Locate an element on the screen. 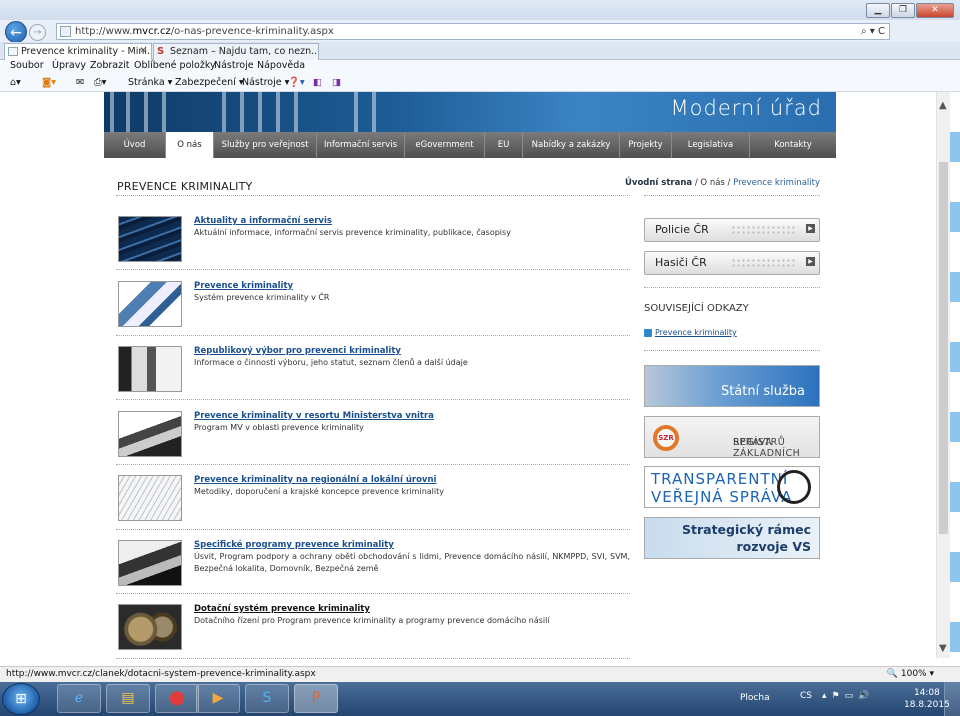 This screenshot has height=716, width=960. mail-taskbar-icon: ⬤ is located at coordinates (177, 698).